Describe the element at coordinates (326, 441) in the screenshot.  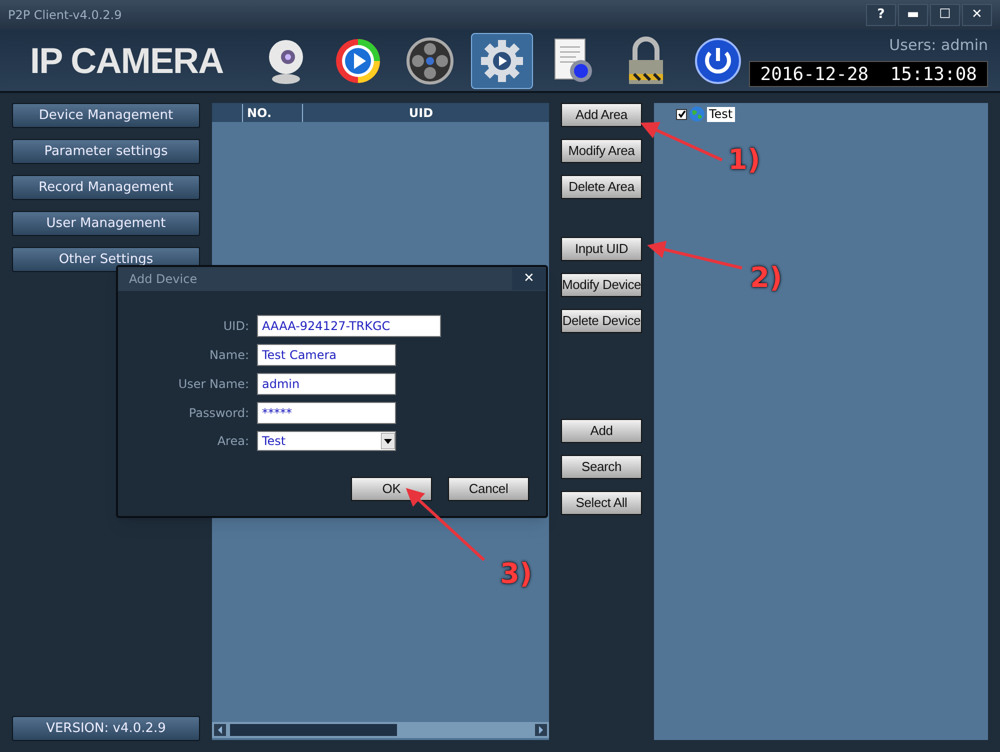
I see `area-select: Test` at that location.